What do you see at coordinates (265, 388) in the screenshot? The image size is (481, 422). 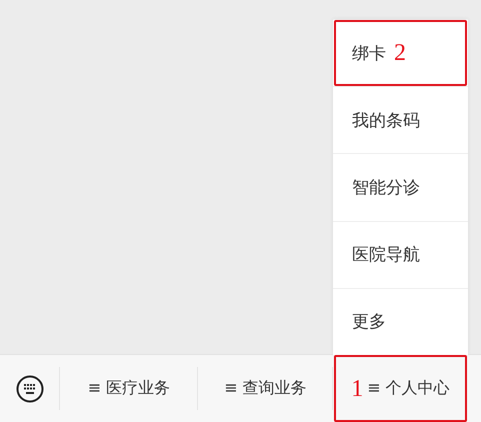 I see `menu-tab: ≡ 查询业务` at bounding box center [265, 388].